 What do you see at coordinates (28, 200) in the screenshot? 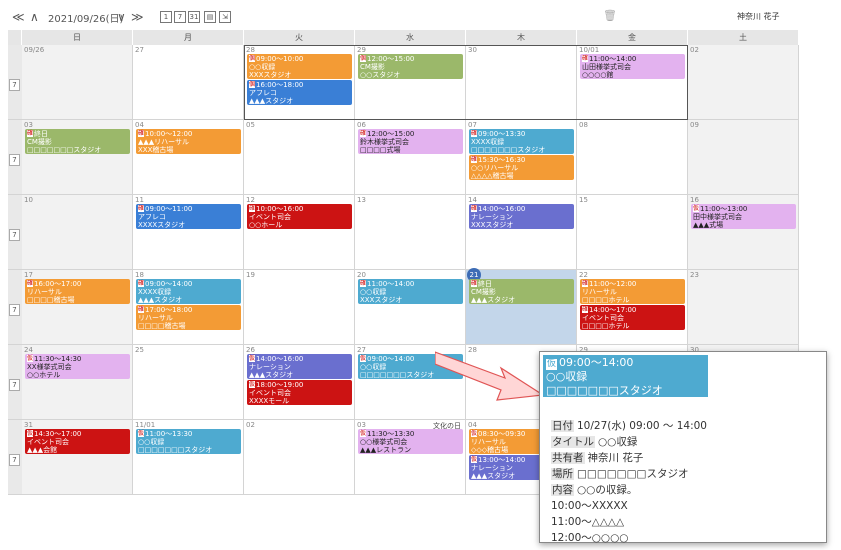
I see `date-number: 10` at bounding box center [28, 200].